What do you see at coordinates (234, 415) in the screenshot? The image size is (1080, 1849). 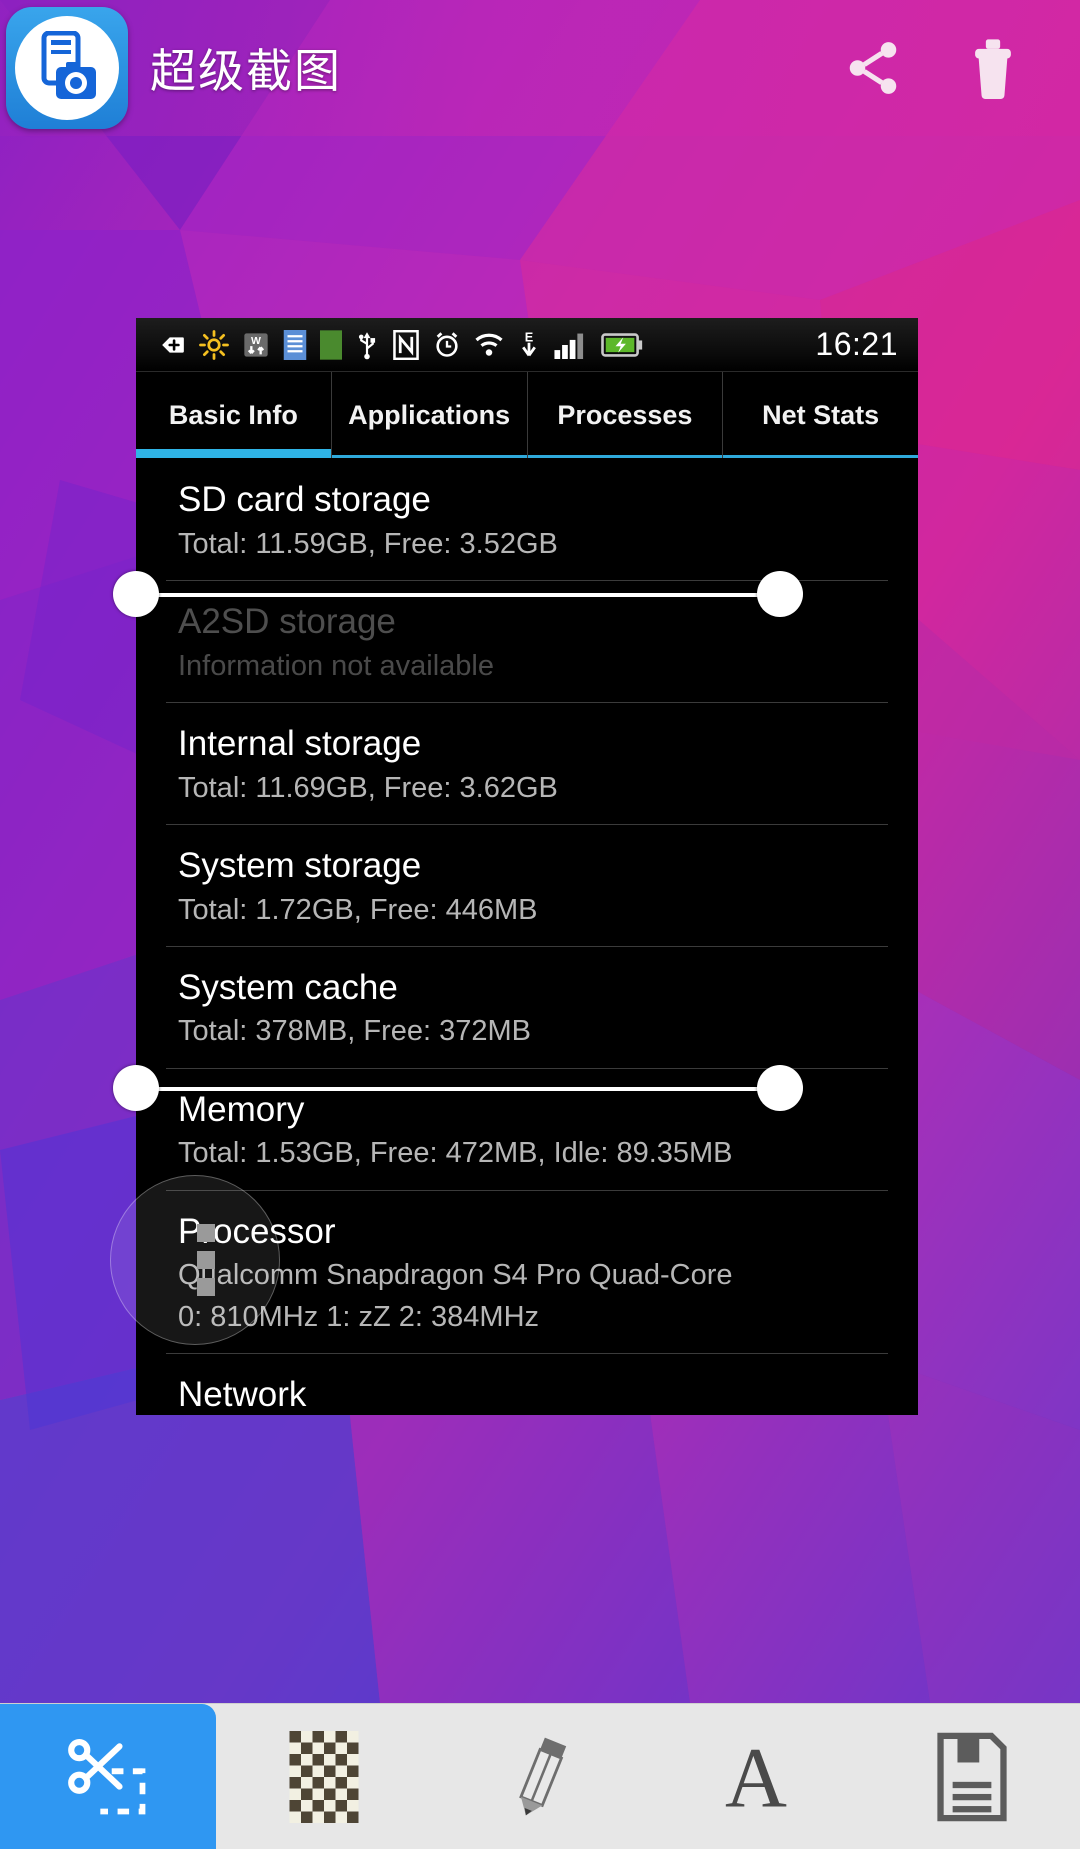 I see `tab-basic-info: Basic Info` at bounding box center [234, 415].